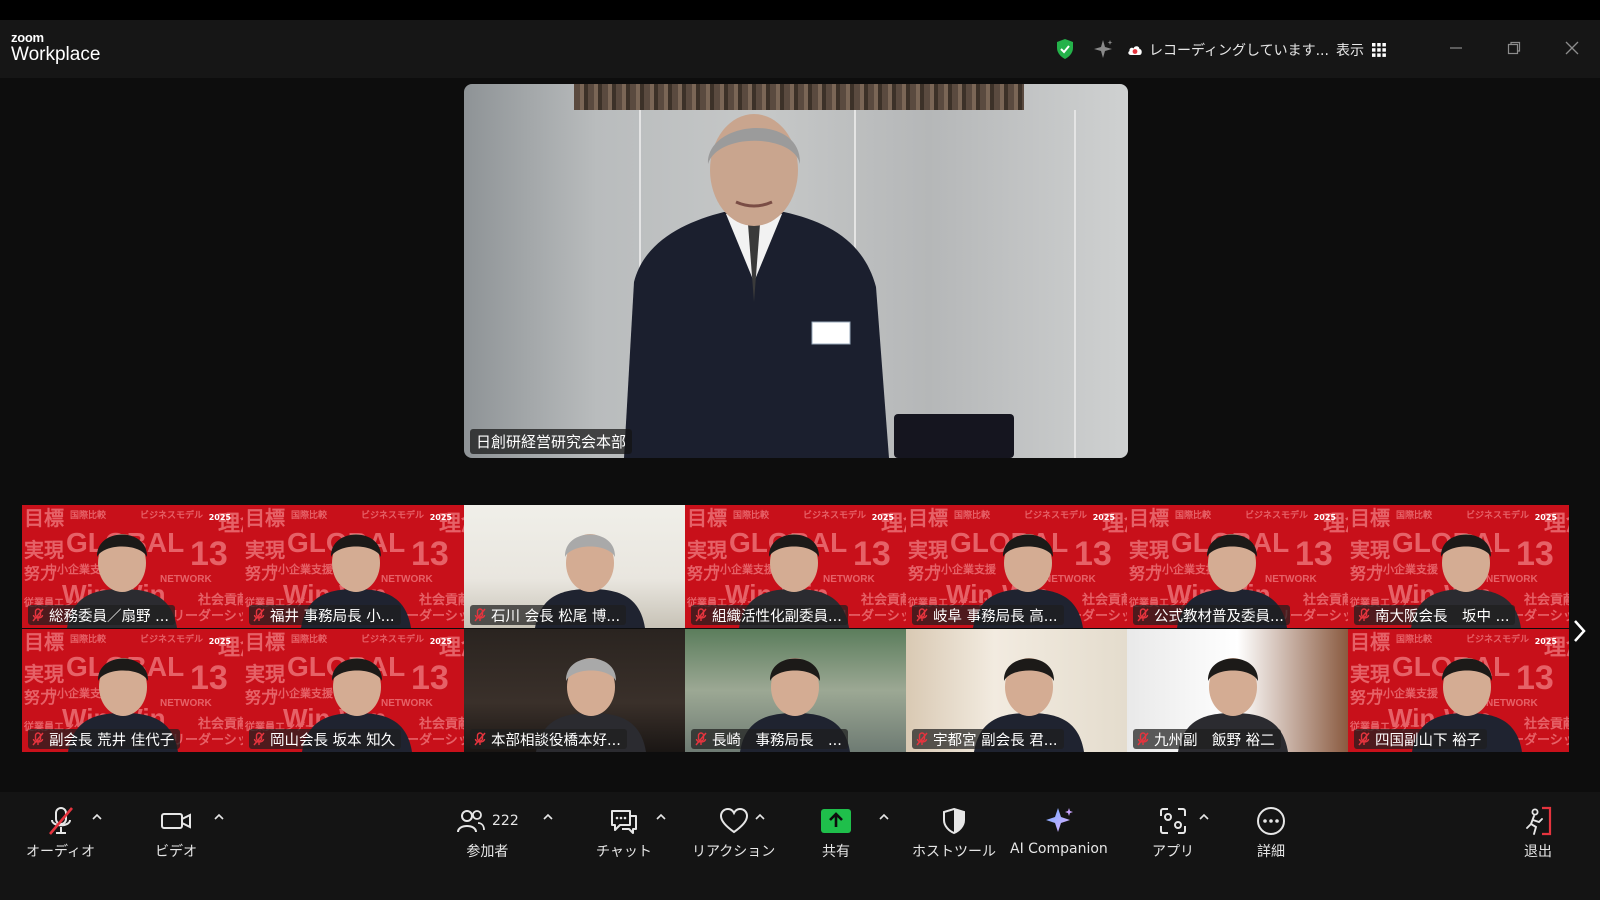 This screenshot has height=900, width=1600. I want to click on ai-companion-button: AI Companion, so click(1059, 831).